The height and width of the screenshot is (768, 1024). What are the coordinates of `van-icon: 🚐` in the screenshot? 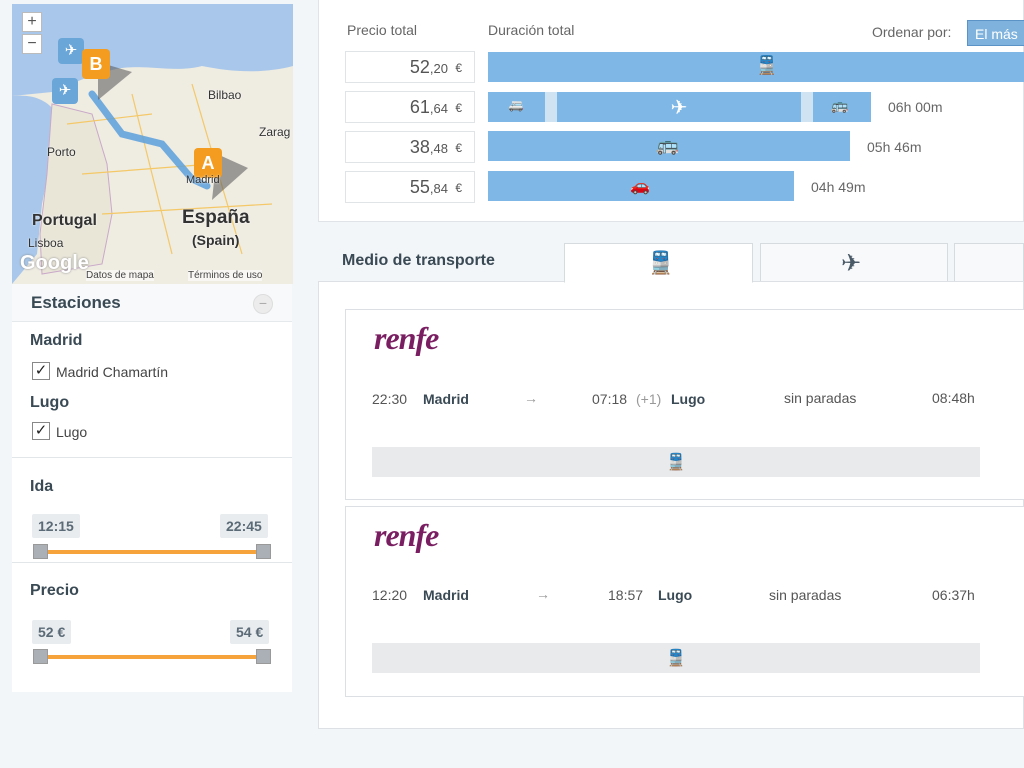 It's located at (516, 105).